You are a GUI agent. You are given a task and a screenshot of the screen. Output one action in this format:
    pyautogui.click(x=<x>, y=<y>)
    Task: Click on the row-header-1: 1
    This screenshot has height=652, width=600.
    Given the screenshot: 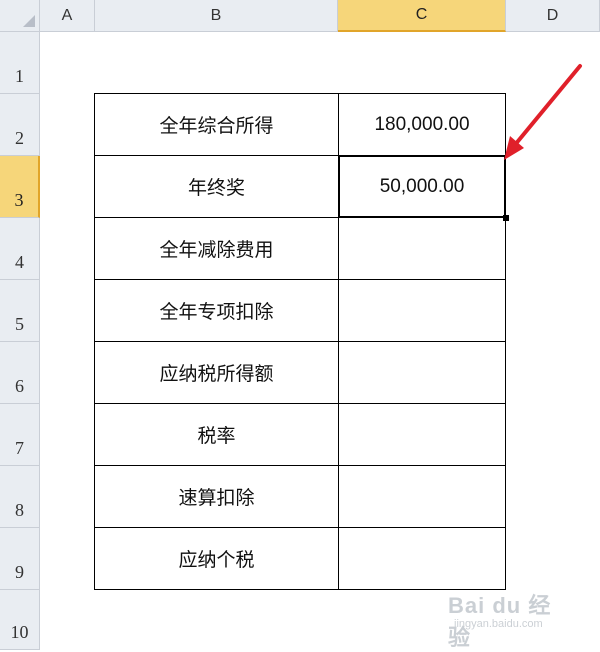 What is the action you would take?
    pyautogui.click(x=20, y=63)
    